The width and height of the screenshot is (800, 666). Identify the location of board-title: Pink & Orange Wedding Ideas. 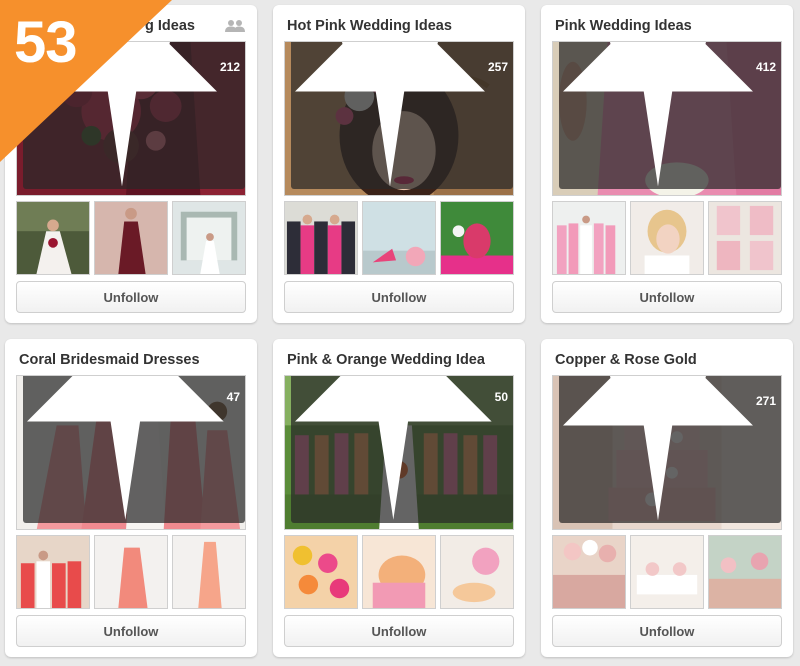
(386, 360).